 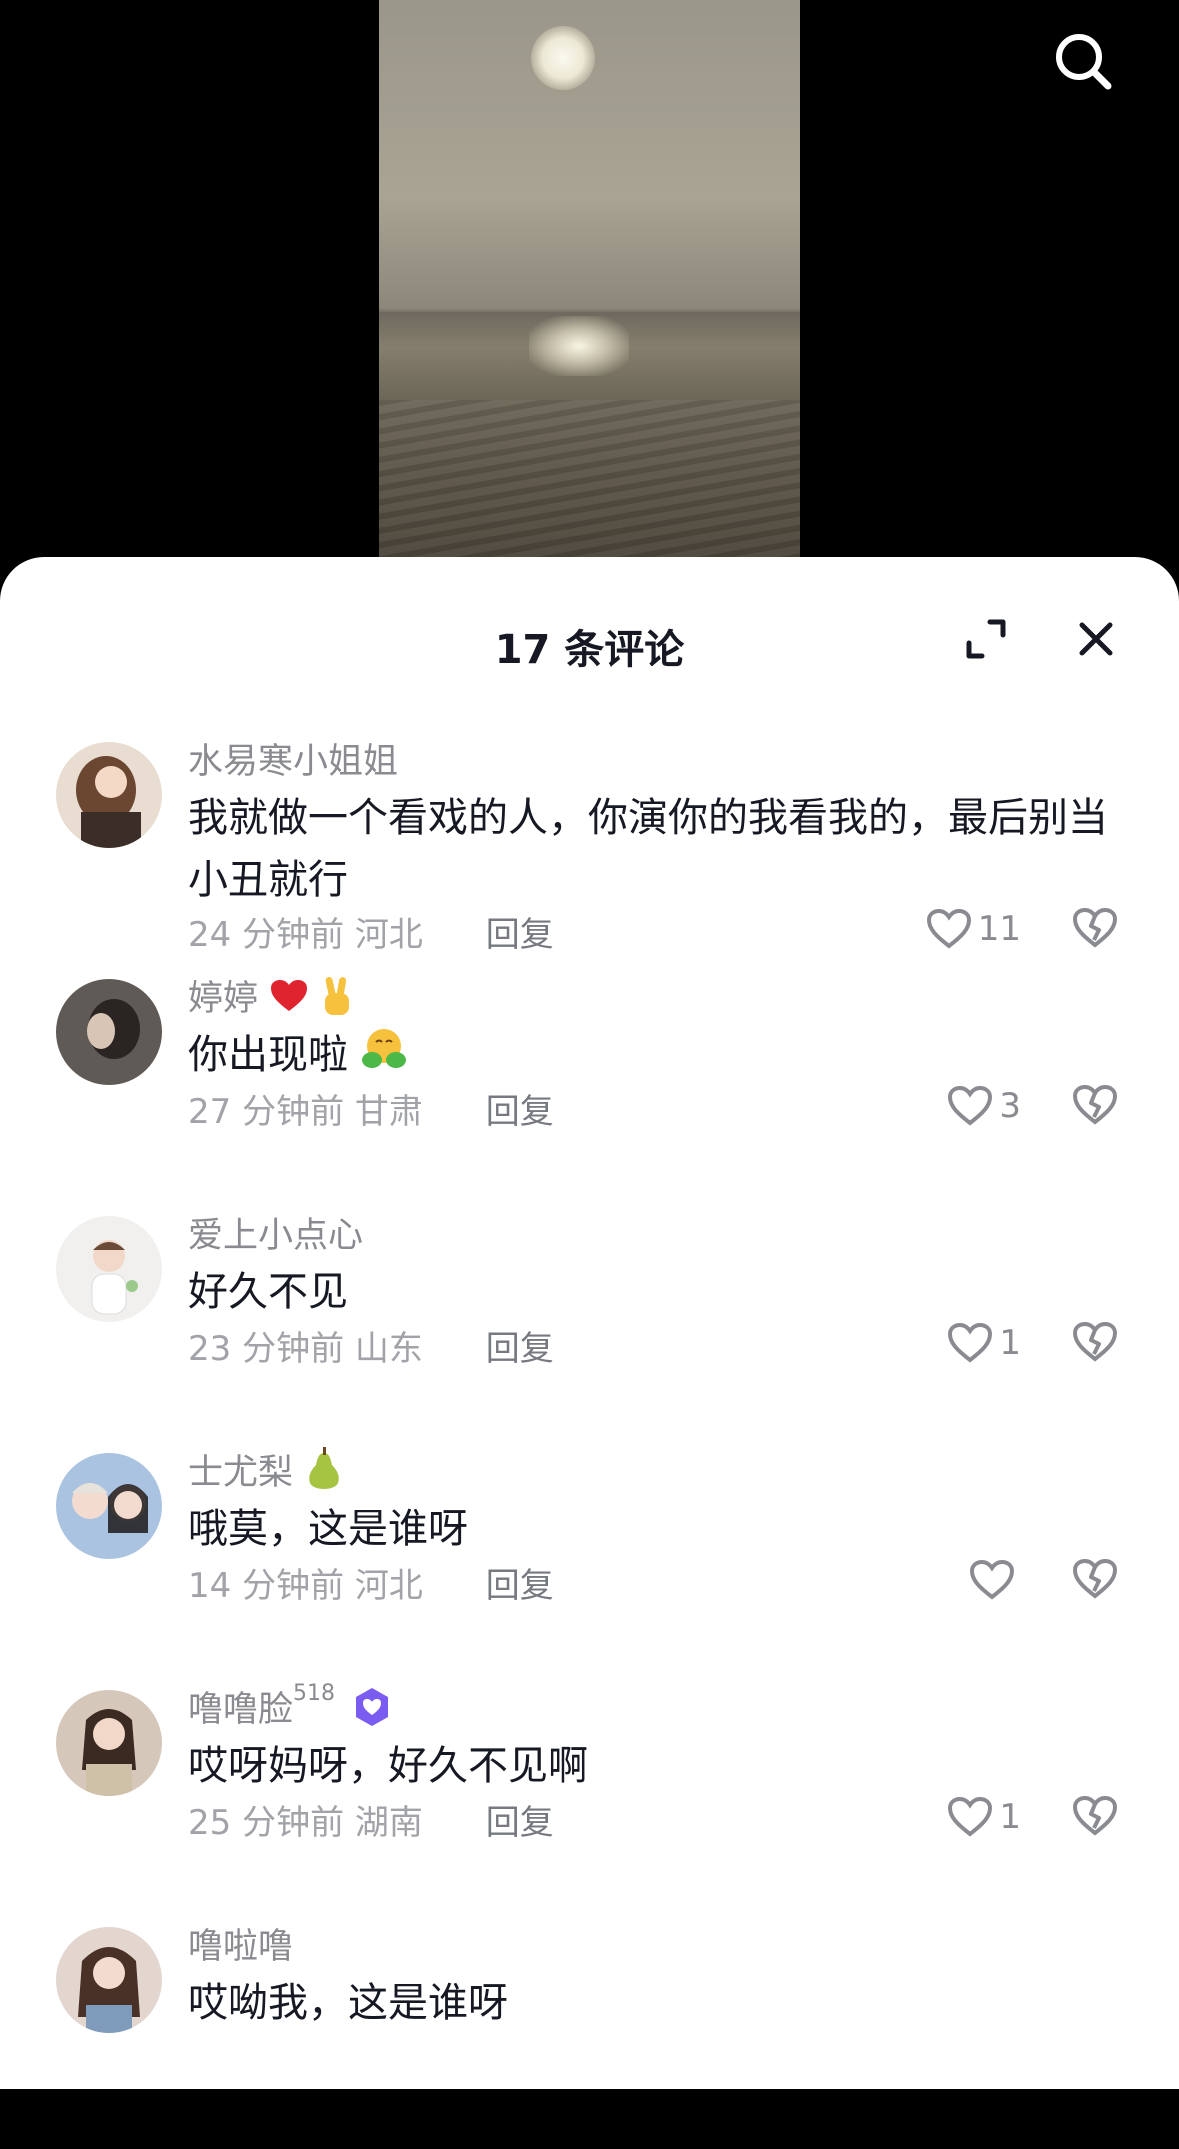 What do you see at coordinates (589, 1793) in the screenshot?
I see `comment-item: 噜噜脸518 哎呀妈呀，好久不见啊 25 分钟前 湖南 回复 1` at bounding box center [589, 1793].